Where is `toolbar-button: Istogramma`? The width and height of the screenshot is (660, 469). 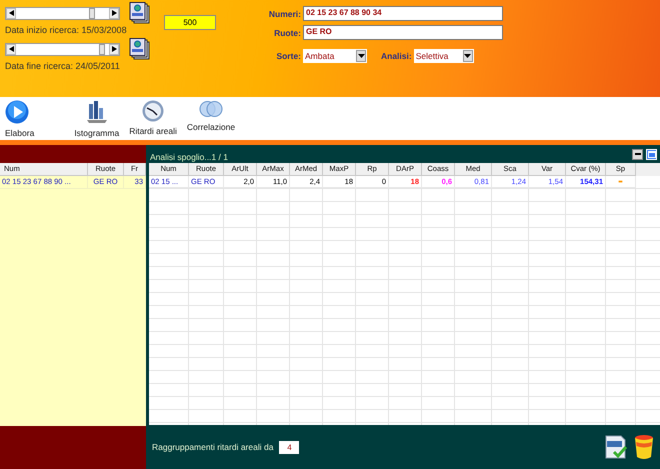
toolbar-button: Istogramma is located at coordinates (97, 119).